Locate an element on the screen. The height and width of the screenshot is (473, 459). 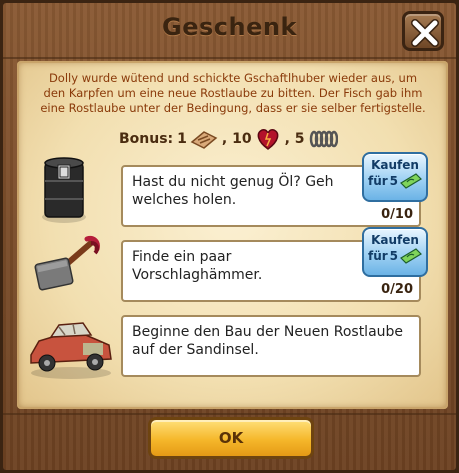
bonus-item: , 10 is located at coordinates (251, 139).